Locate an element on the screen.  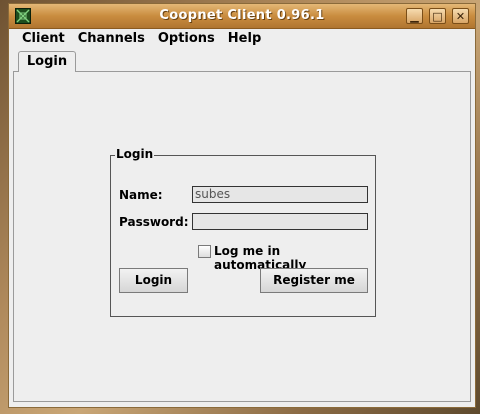
name-field: subes is located at coordinates (280, 194).